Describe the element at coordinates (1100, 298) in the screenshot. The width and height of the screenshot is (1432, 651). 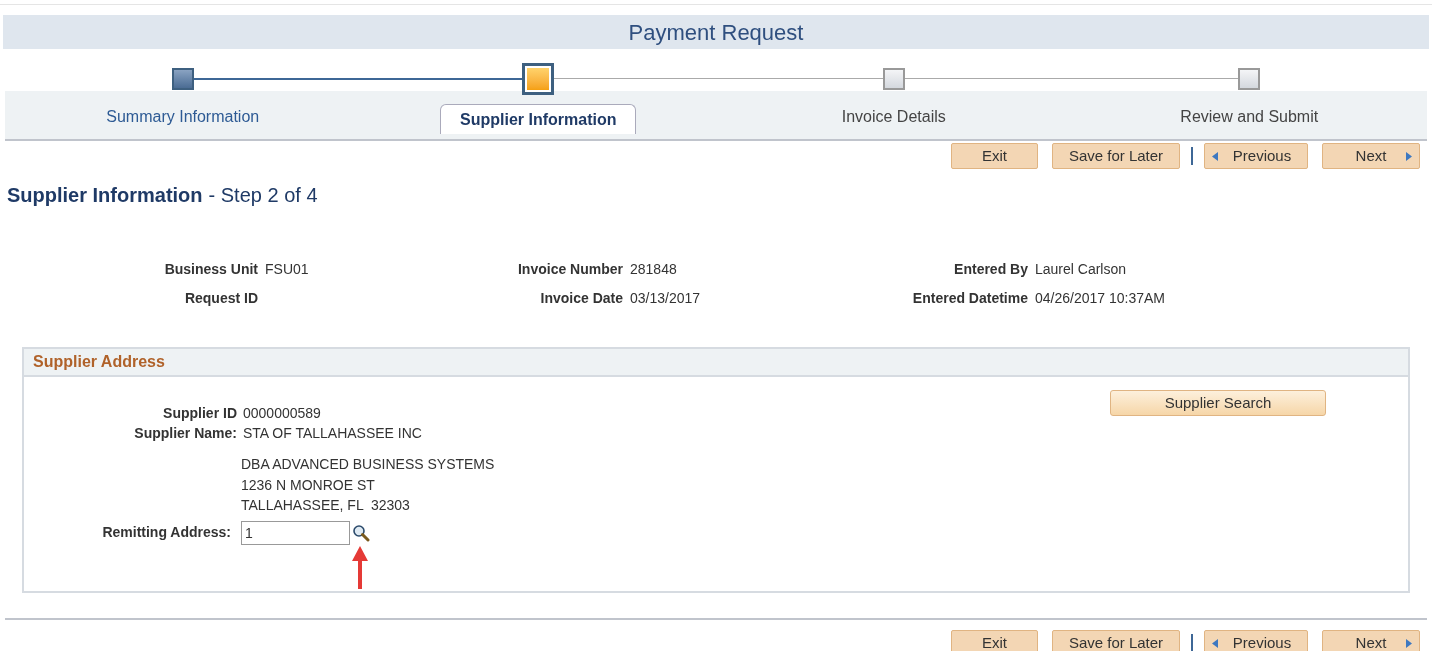
I see `field-value: 04/26/2017 10:37AM` at that location.